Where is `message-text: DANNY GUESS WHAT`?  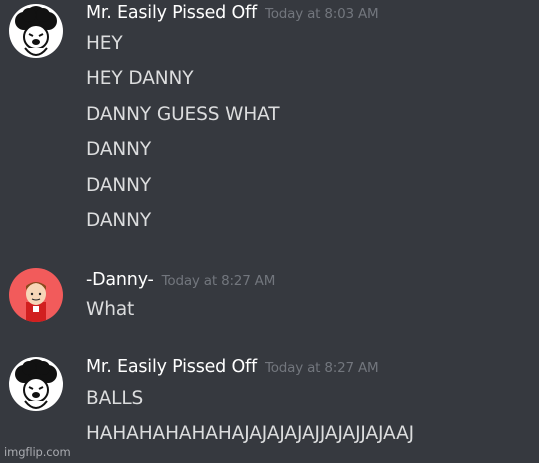
message-text: DANNY GUESS WHAT is located at coordinates (183, 114).